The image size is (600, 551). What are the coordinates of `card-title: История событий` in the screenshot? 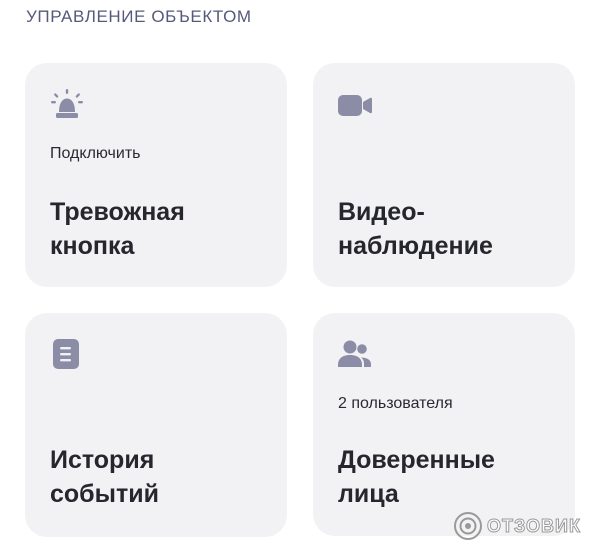 It's located at (104, 477).